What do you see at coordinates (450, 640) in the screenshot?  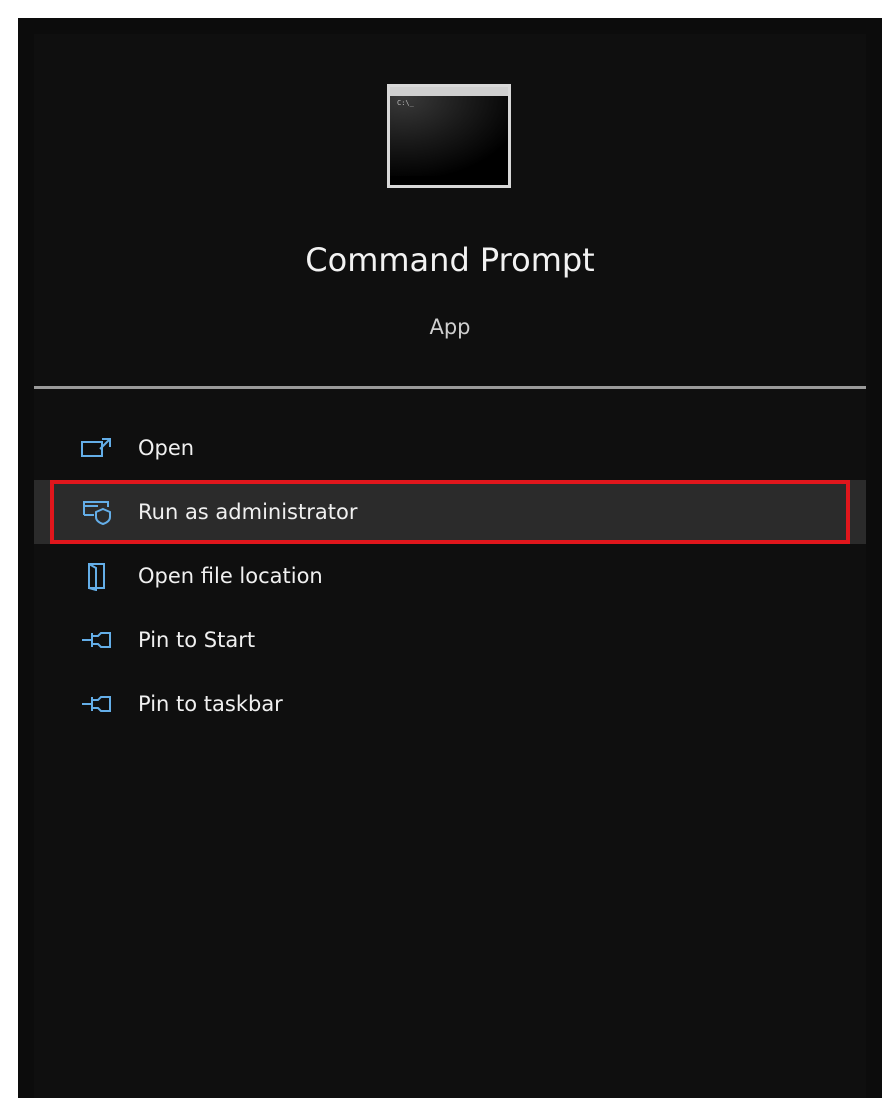 I see `menu-item-pin-to-start: Pin to Start` at bounding box center [450, 640].